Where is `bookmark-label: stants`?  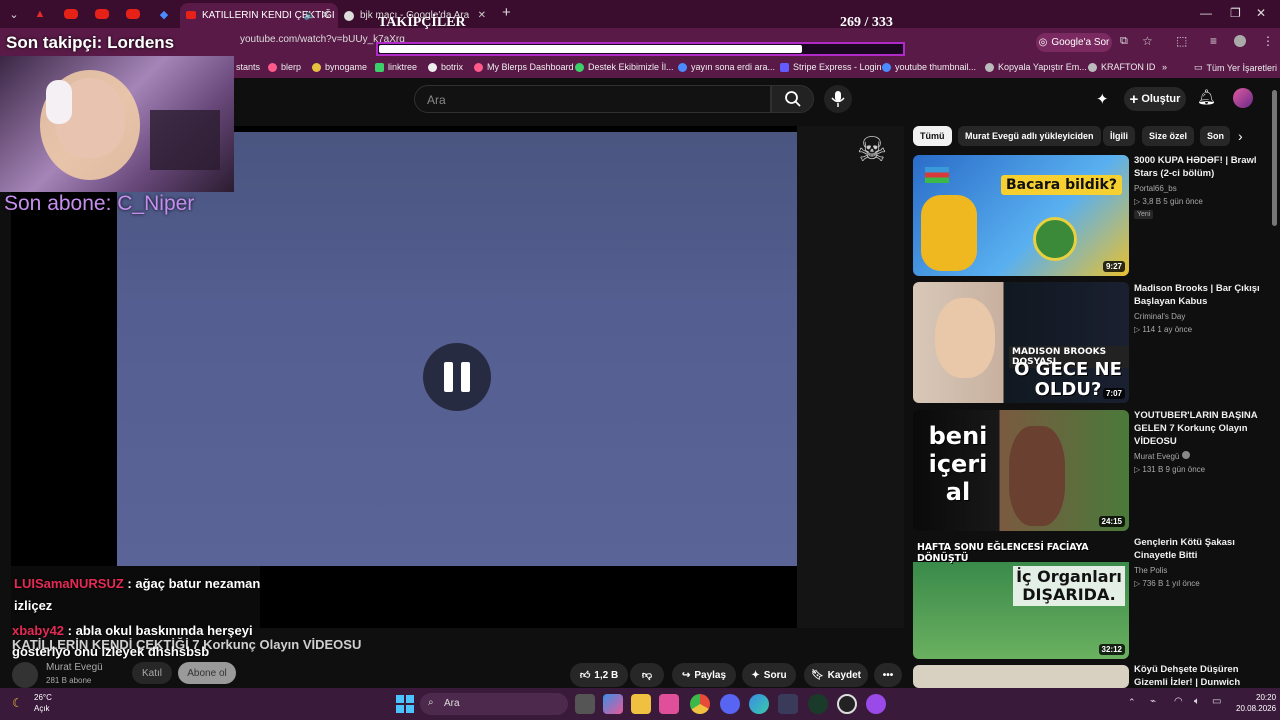 bookmark-label: stants is located at coordinates (248, 67).